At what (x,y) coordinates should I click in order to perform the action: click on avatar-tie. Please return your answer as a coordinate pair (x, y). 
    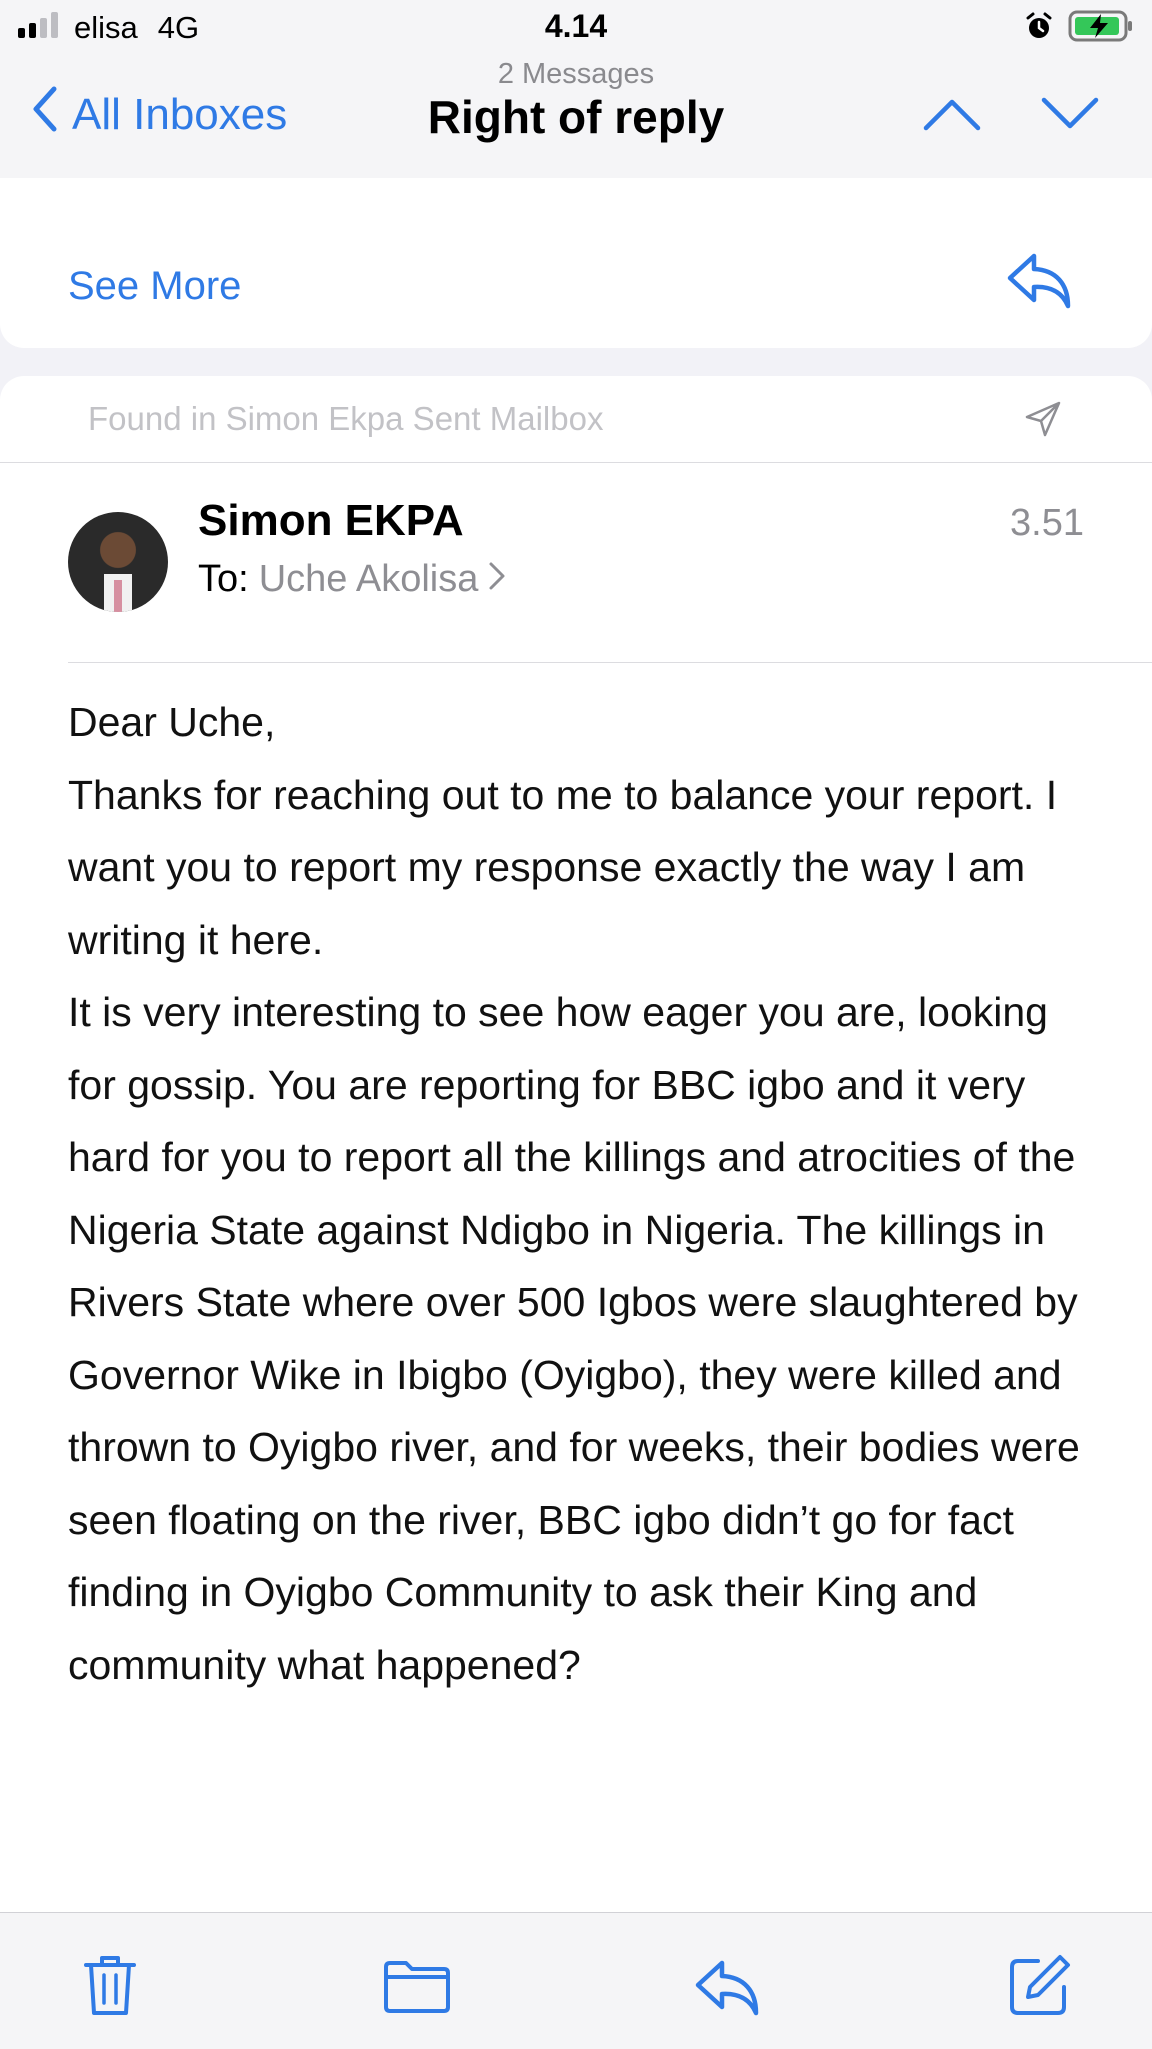
    Looking at the image, I should click on (118, 596).